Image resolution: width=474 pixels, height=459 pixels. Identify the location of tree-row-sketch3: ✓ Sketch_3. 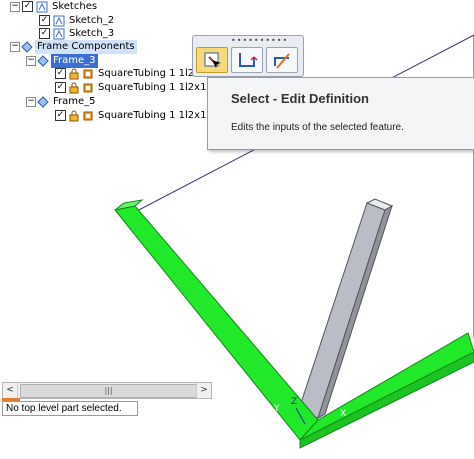
(60, 34).